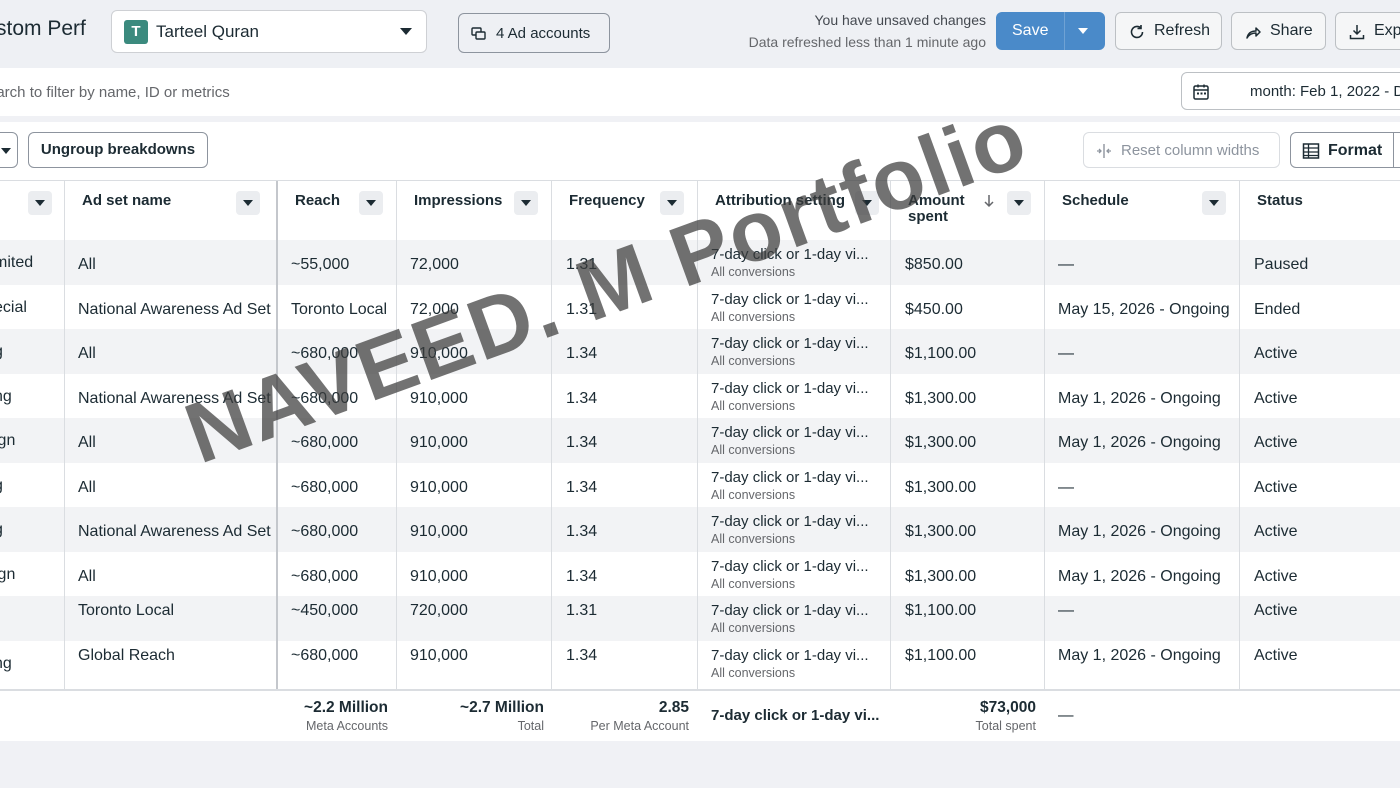  What do you see at coordinates (458, 200) in the screenshot?
I see `column-header-label: Impressions` at bounding box center [458, 200].